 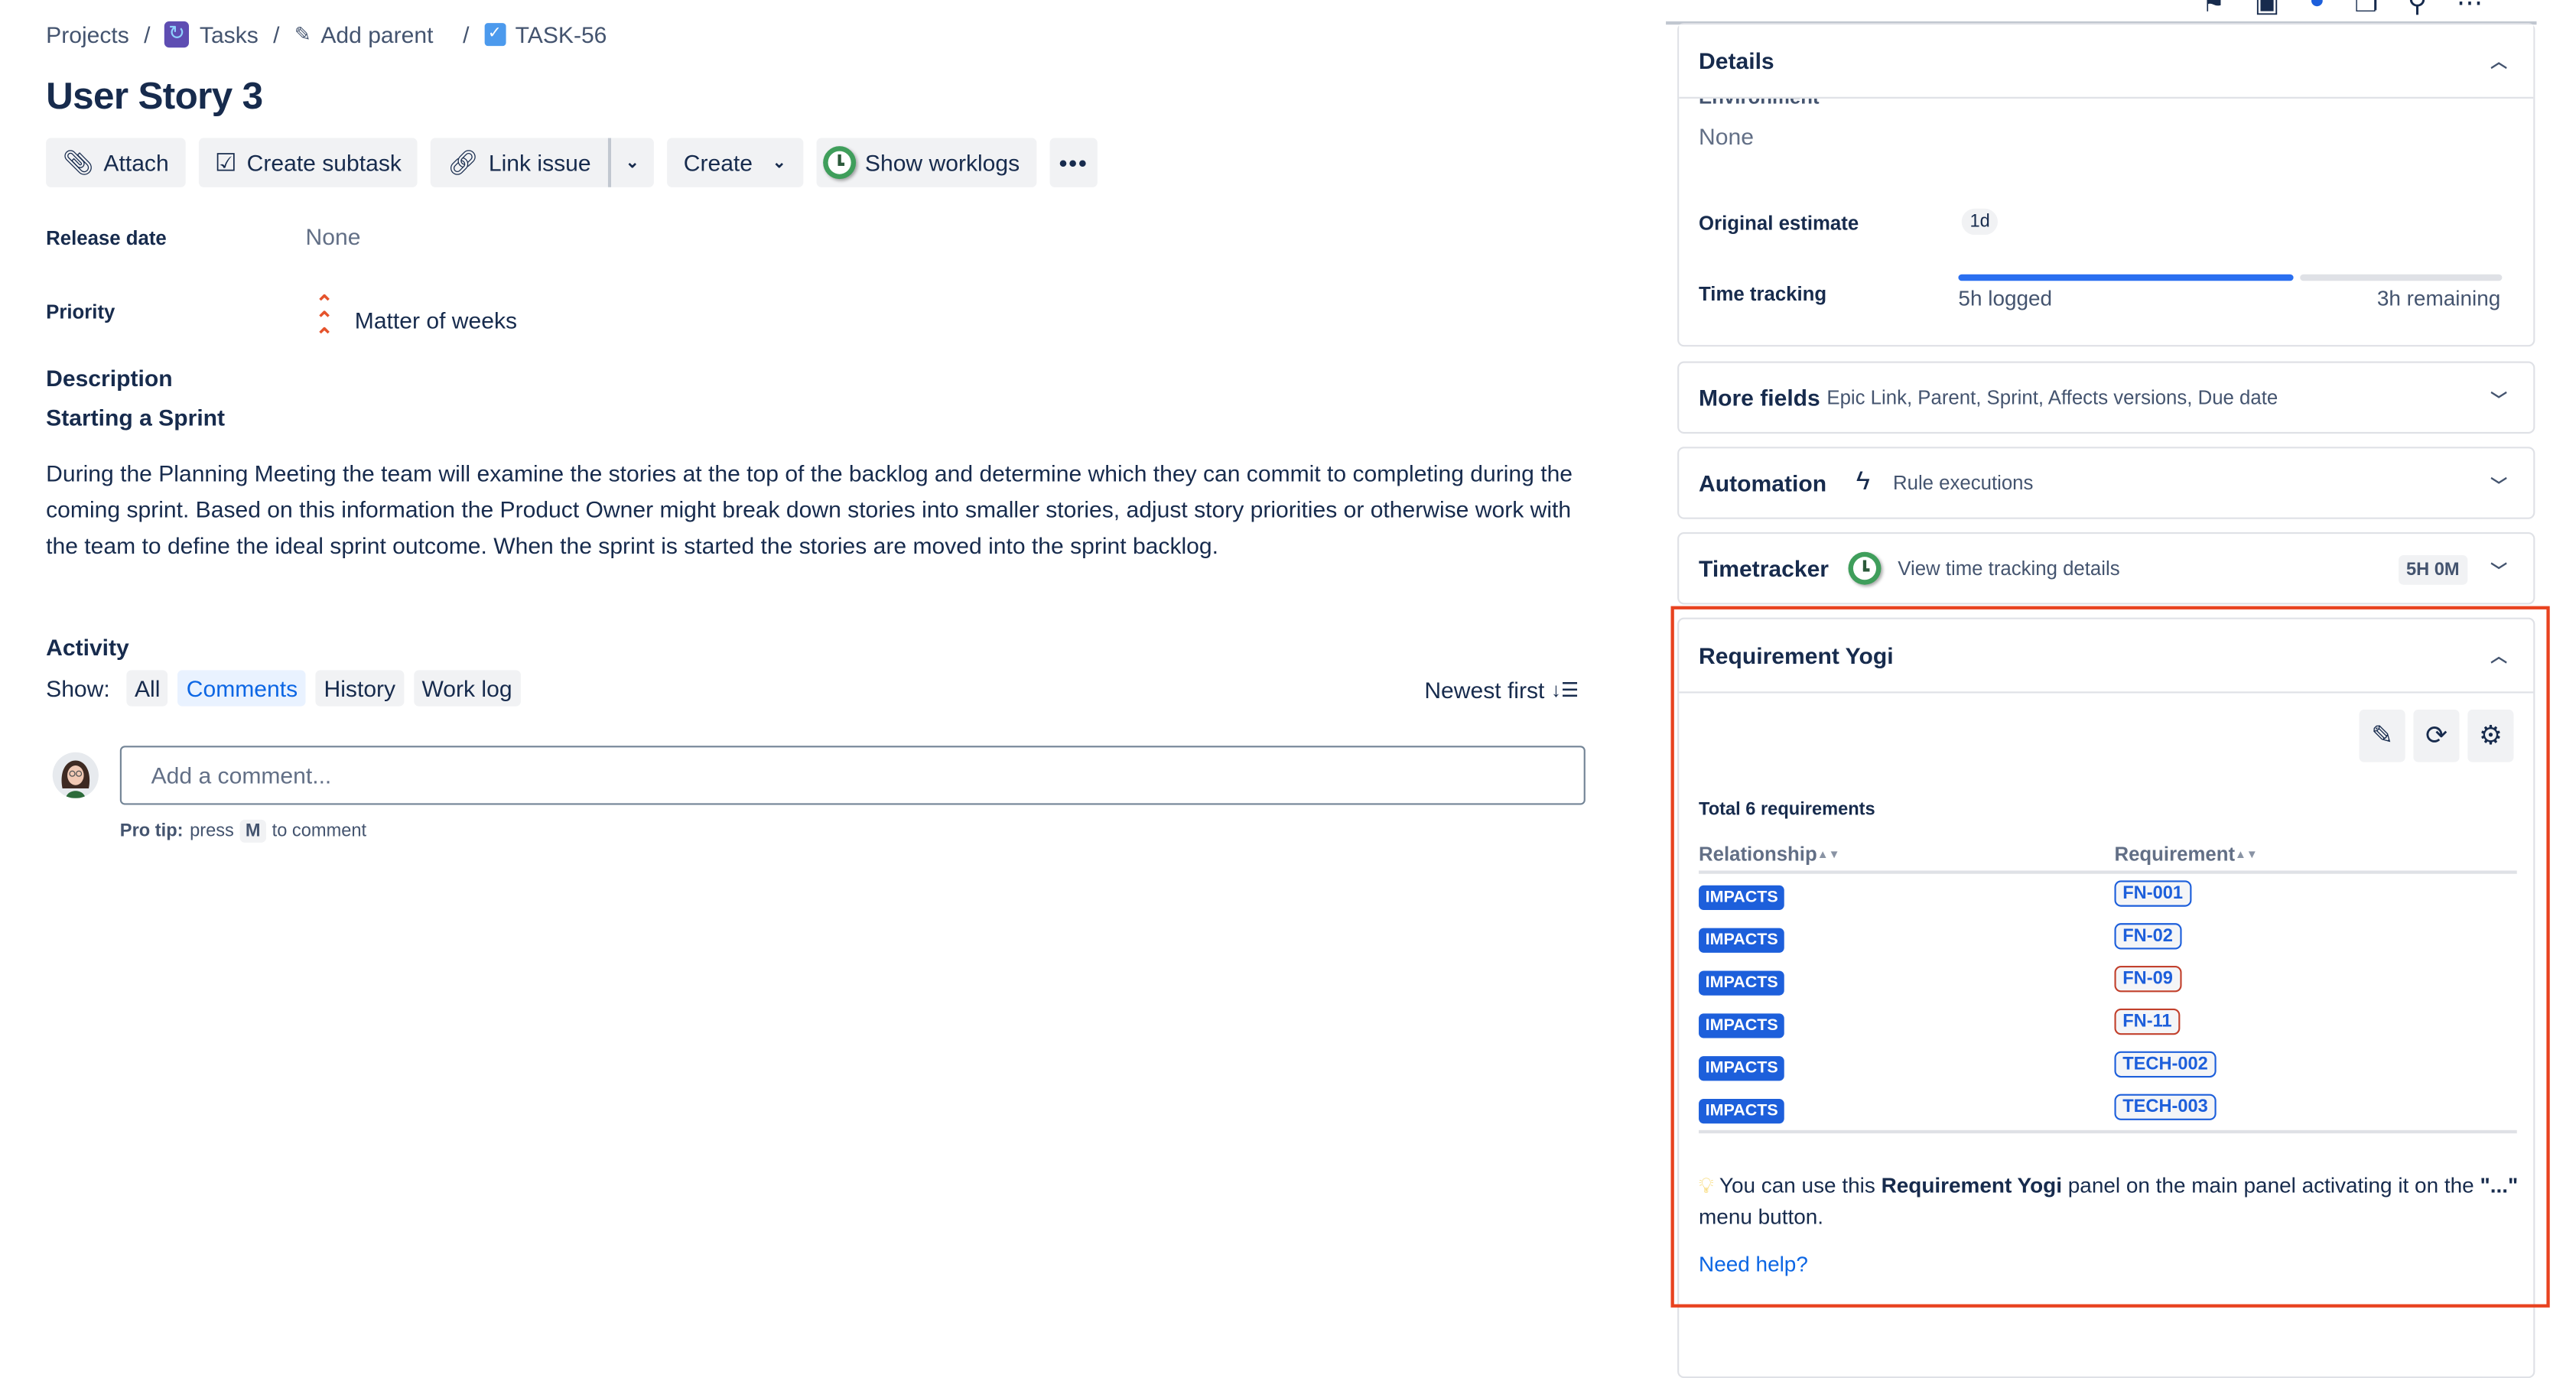 I want to click on lock-icon: ▣, so click(x=2267, y=10).